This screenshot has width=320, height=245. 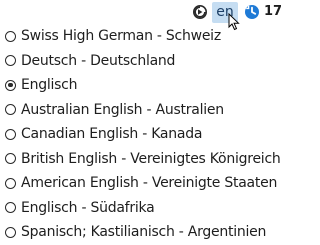 What do you see at coordinates (252, 12) in the screenshot?
I see `history-icon` at bounding box center [252, 12].